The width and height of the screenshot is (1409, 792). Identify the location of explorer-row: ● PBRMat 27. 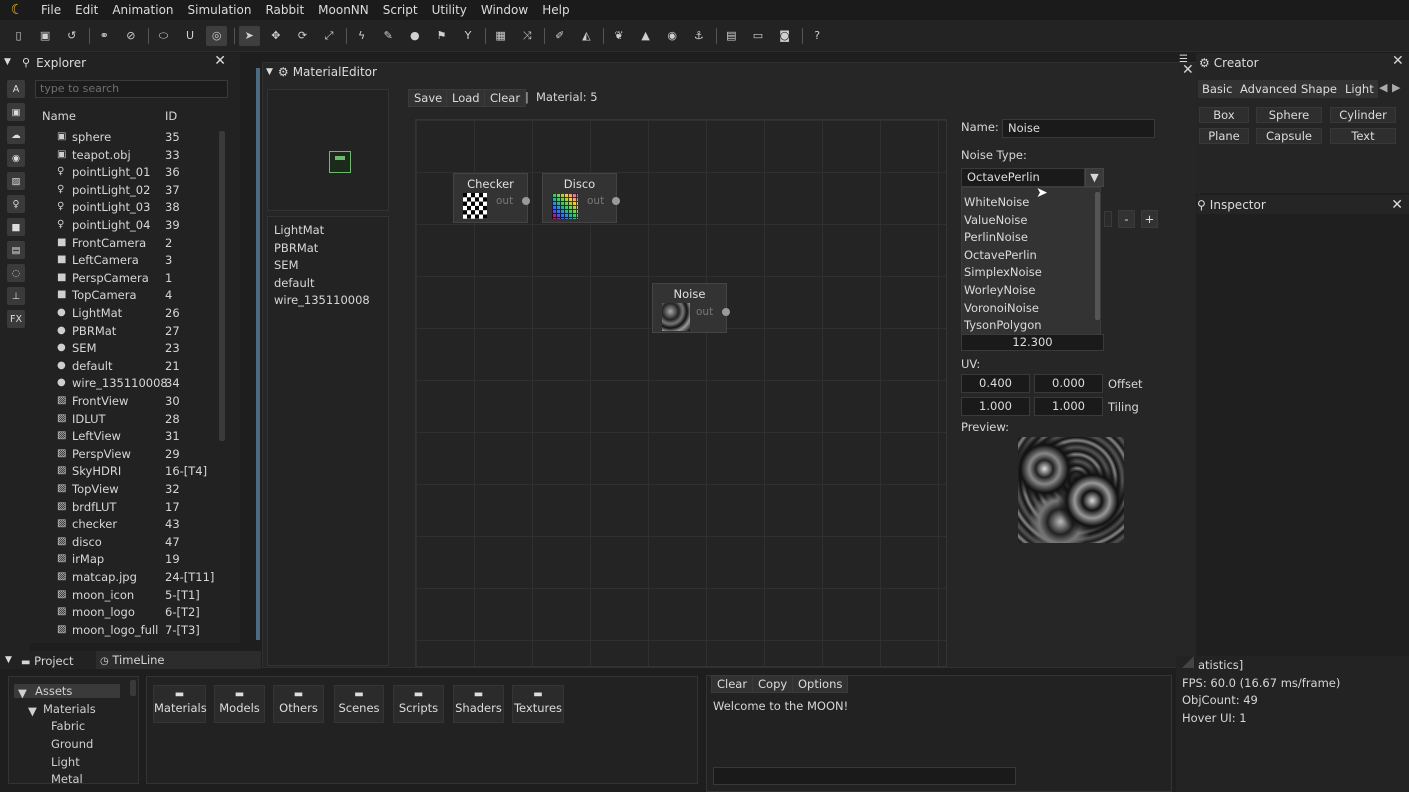
(130, 332).